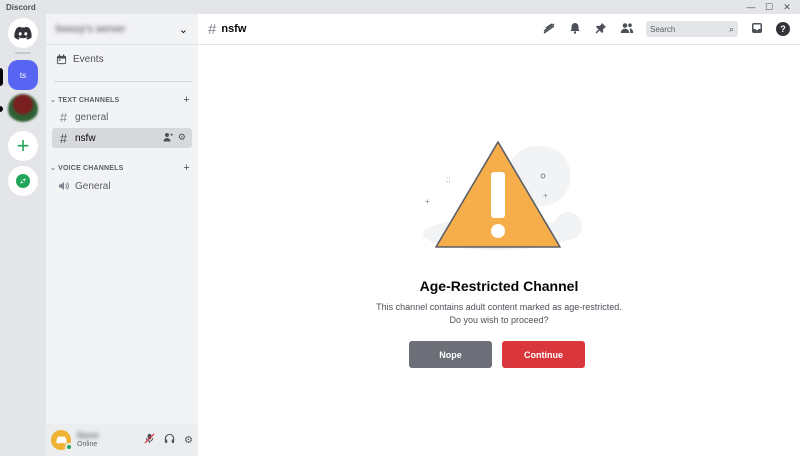  I want to click on inbox-icon, so click(757, 29).